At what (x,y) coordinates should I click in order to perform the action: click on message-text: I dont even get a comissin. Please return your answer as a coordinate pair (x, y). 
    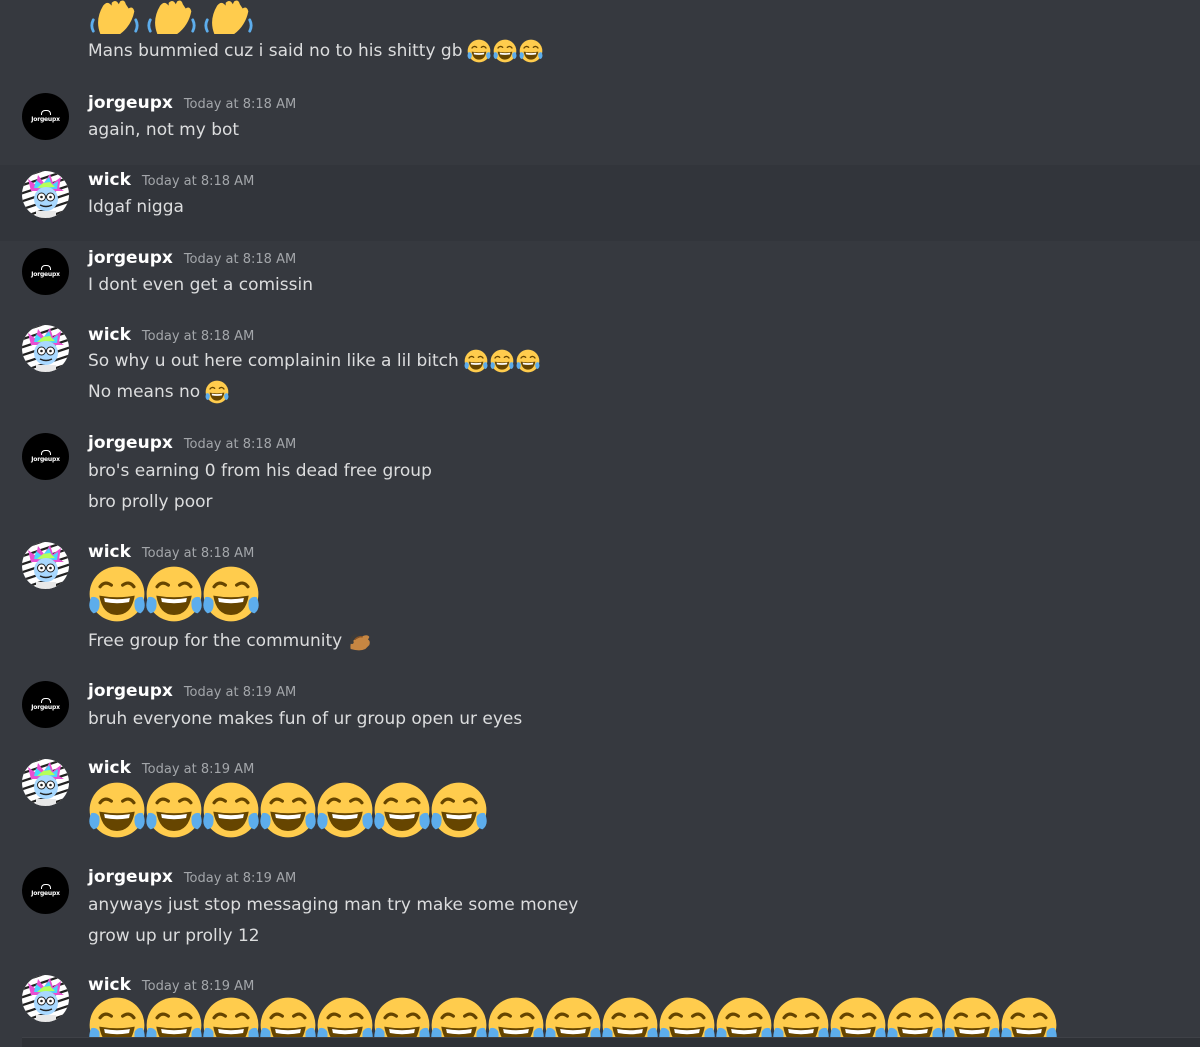
    Looking at the image, I should click on (200, 285).